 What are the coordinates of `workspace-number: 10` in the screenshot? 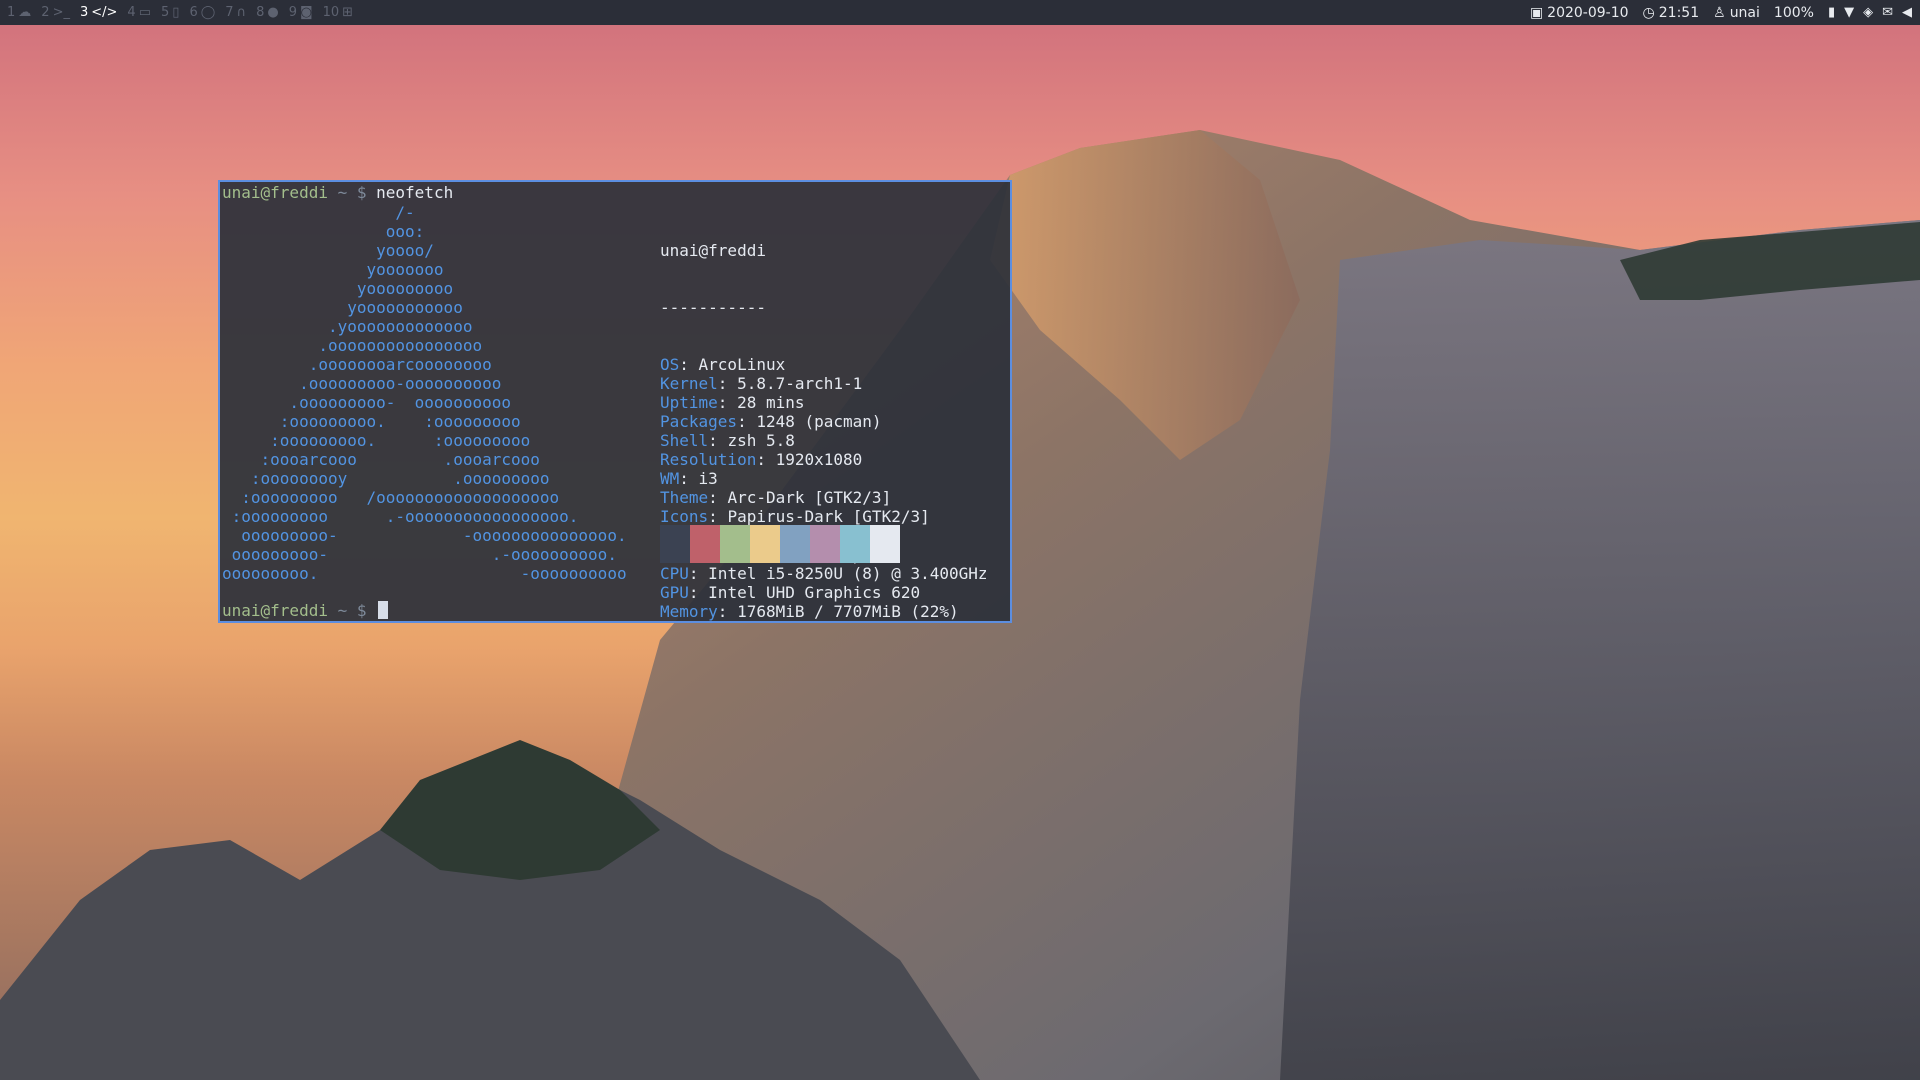 It's located at (331, 12).